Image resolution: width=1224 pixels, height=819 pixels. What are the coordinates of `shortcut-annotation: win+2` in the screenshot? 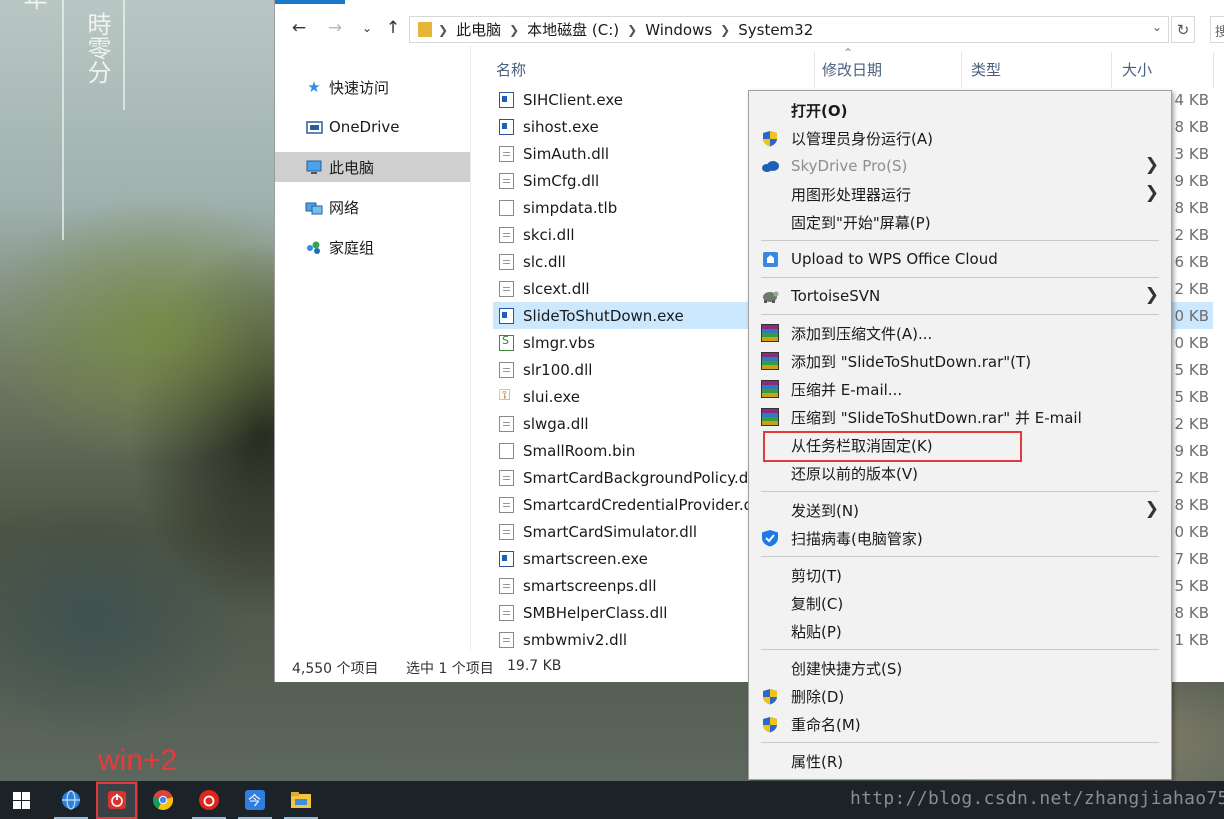 It's located at (138, 760).